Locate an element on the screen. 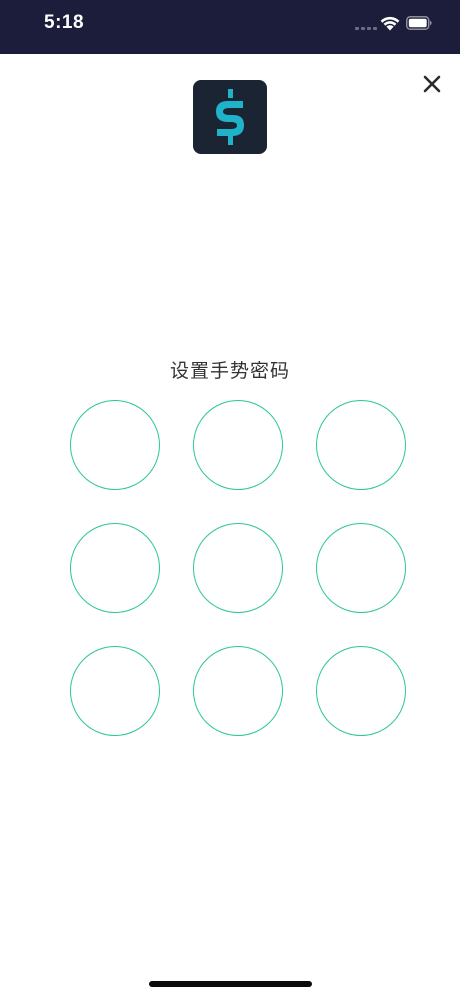 Image resolution: width=460 pixels, height=996 pixels. wifi-icon is located at coordinates (390, 23).